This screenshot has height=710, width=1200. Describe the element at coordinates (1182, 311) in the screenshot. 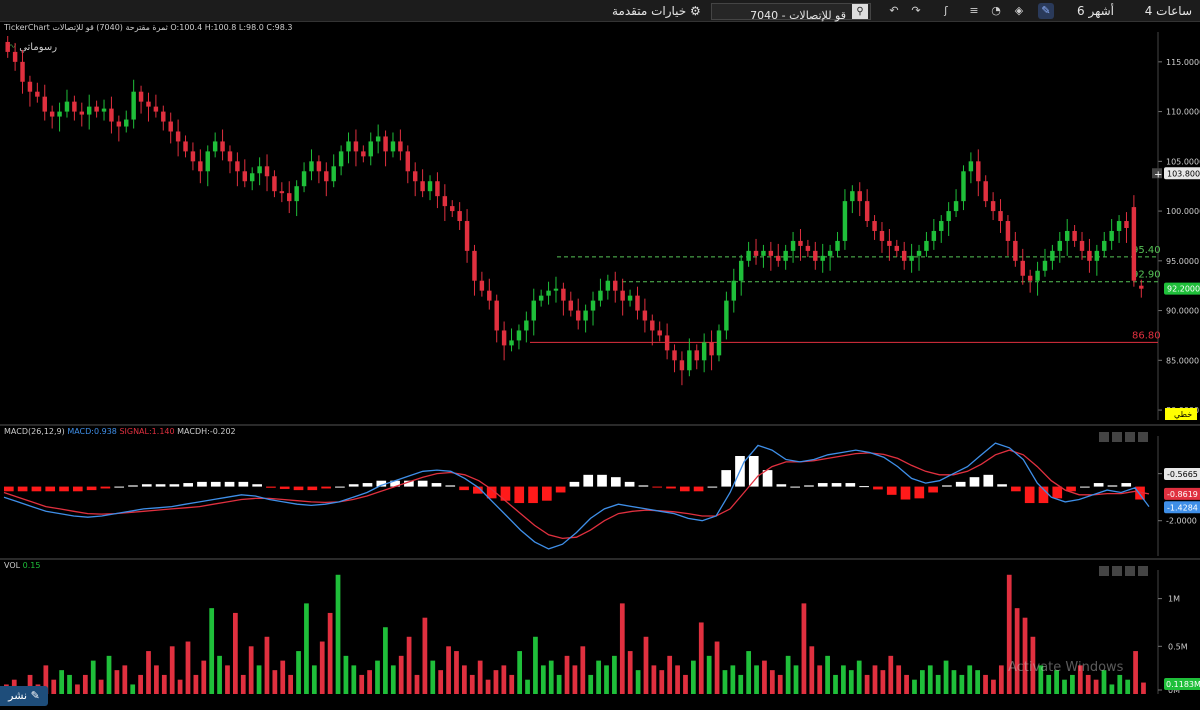

I see `price-y-tick-label: 90.0000` at that location.